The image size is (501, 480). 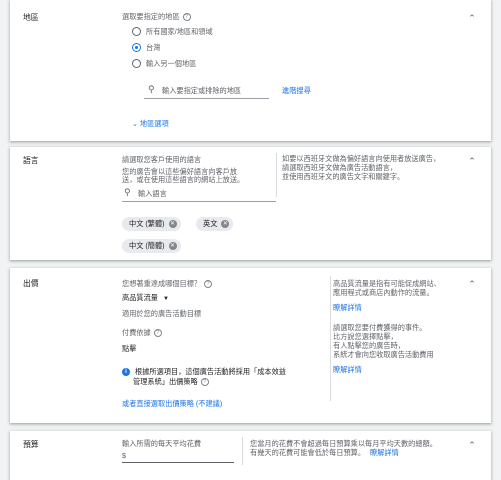 What do you see at coordinates (147, 245) in the screenshot?
I see `chip-label: 中文 (簡體)` at bounding box center [147, 245].